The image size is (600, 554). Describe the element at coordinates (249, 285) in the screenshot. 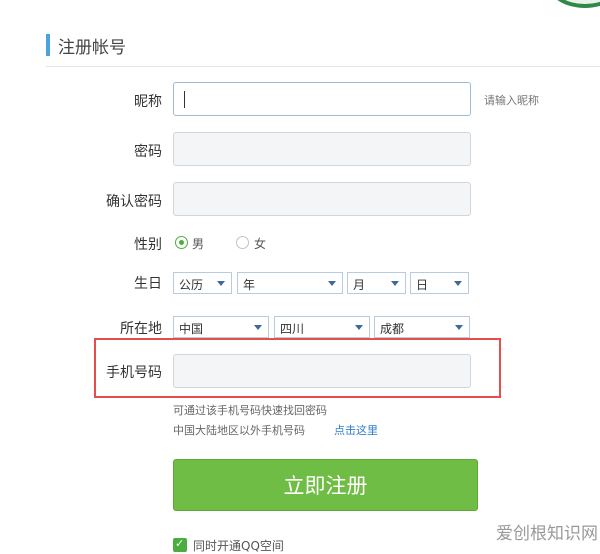

I see `year-value: 年` at that location.